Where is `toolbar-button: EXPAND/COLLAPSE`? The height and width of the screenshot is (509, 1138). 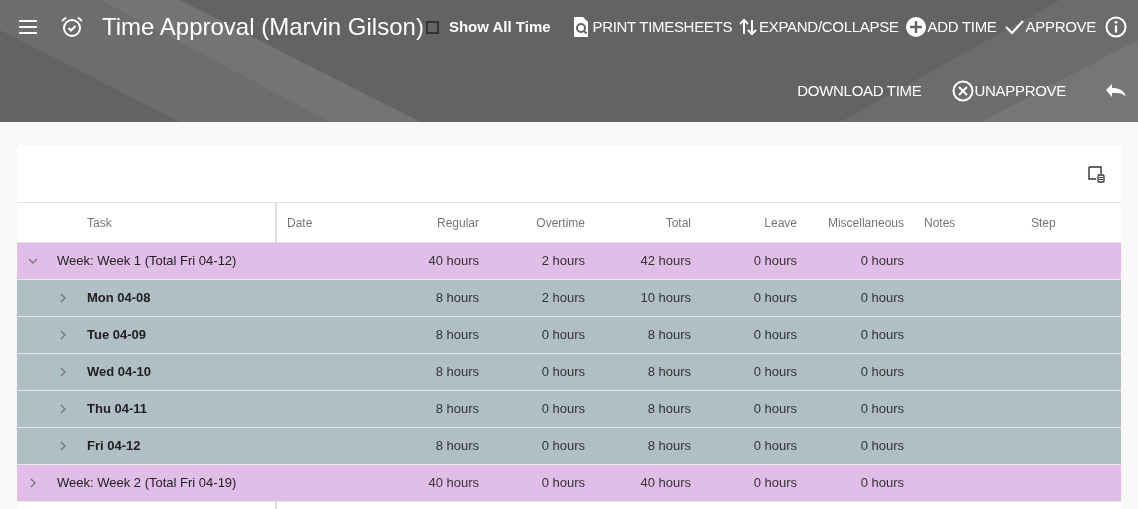
toolbar-button: EXPAND/COLLAPSE is located at coordinates (818, 27).